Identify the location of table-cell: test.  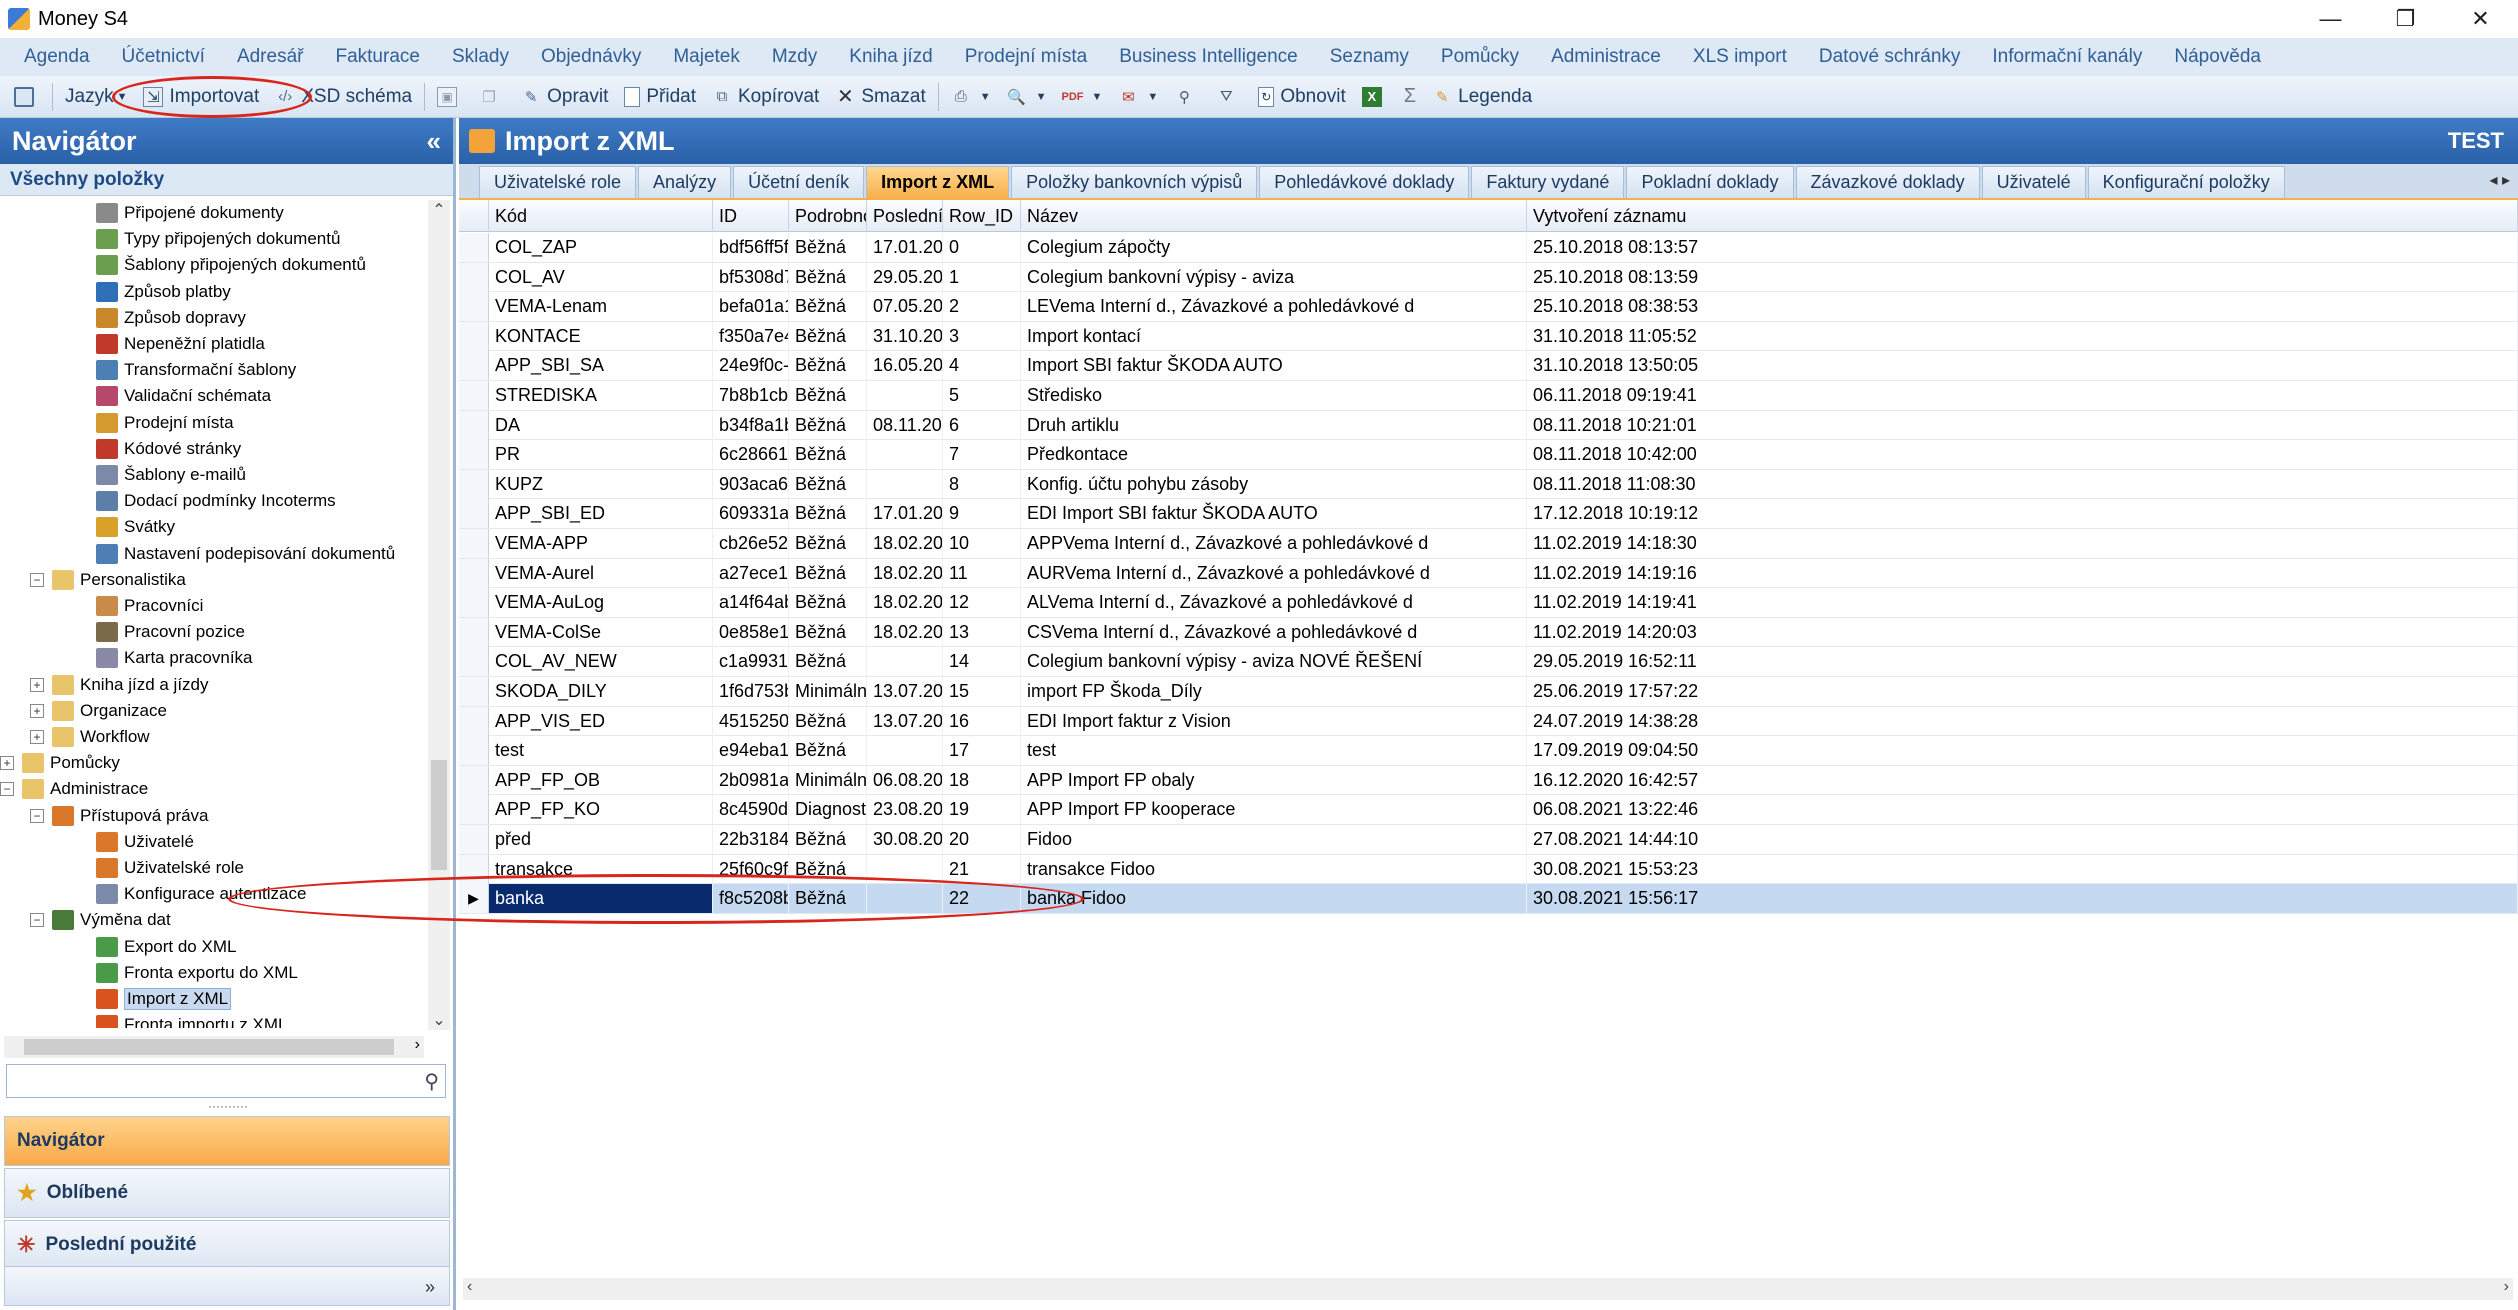
(1274, 751).